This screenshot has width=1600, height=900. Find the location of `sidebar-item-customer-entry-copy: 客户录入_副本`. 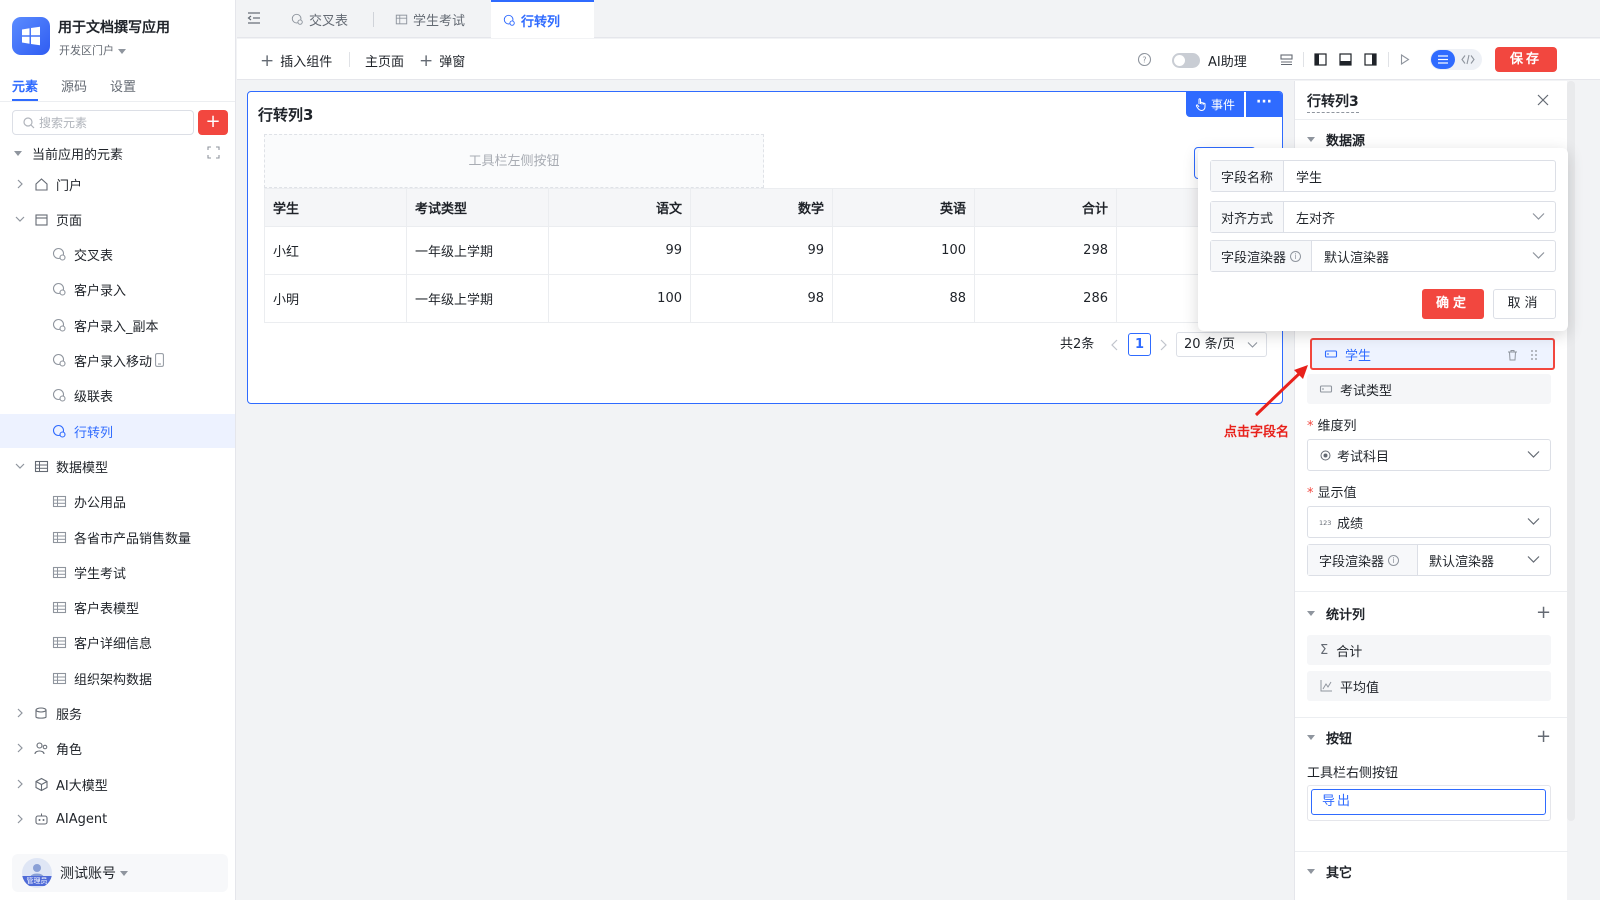

sidebar-item-customer-entry-copy: 客户录入_副本 is located at coordinates (143, 325).